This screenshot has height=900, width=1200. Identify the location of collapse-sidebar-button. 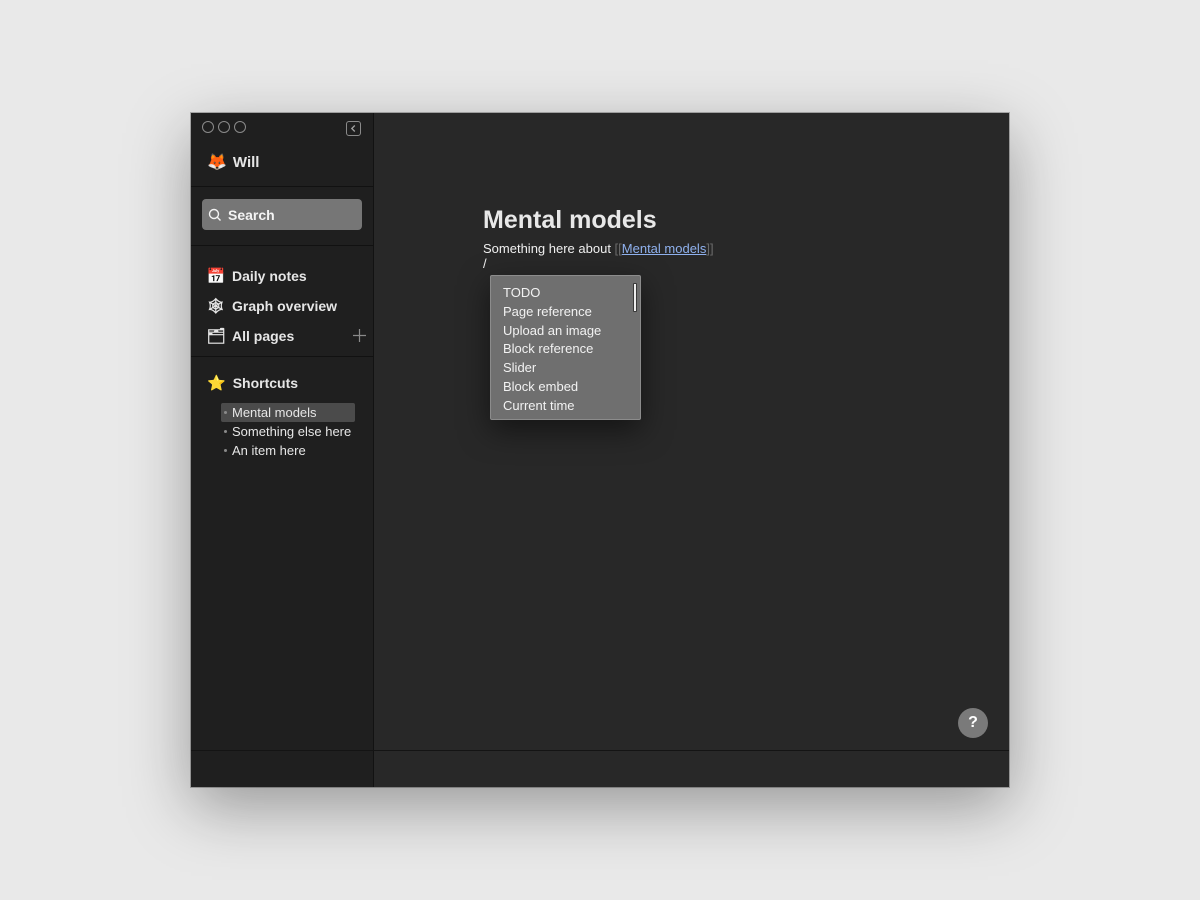
(353, 128).